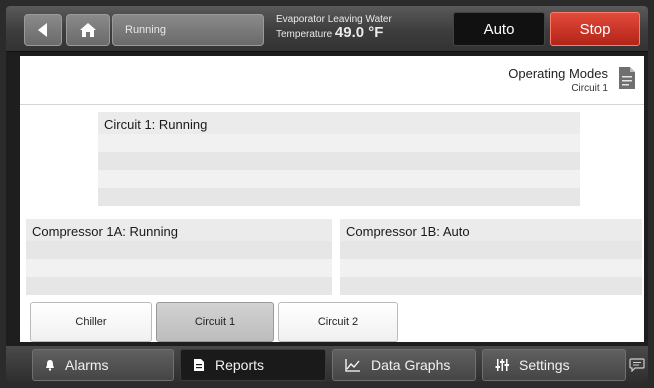 The height and width of the screenshot is (388, 654). Describe the element at coordinates (188, 30) in the screenshot. I see `unit-status-display: Running` at that location.